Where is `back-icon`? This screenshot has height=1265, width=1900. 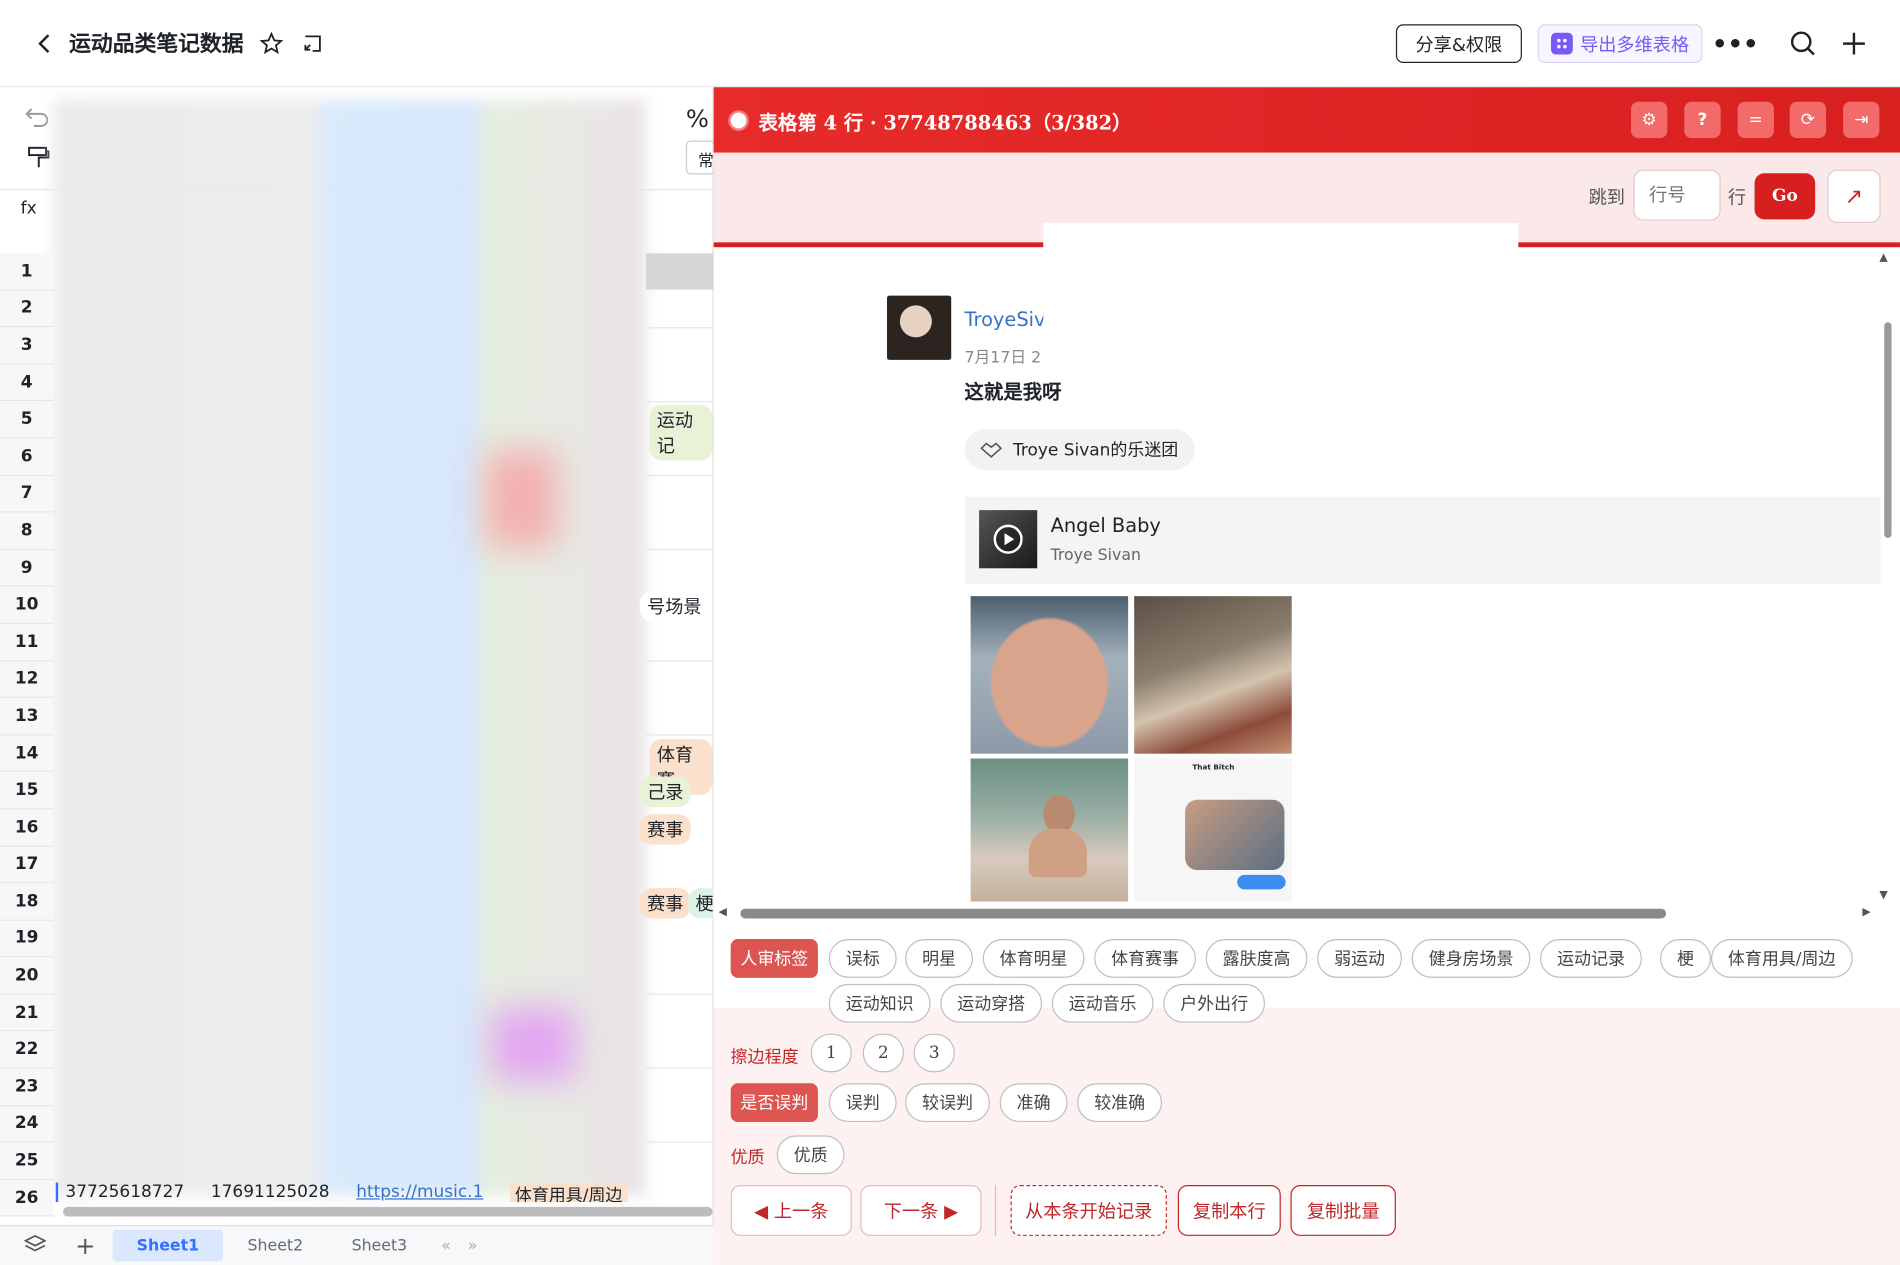 back-icon is located at coordinates (44, 43).